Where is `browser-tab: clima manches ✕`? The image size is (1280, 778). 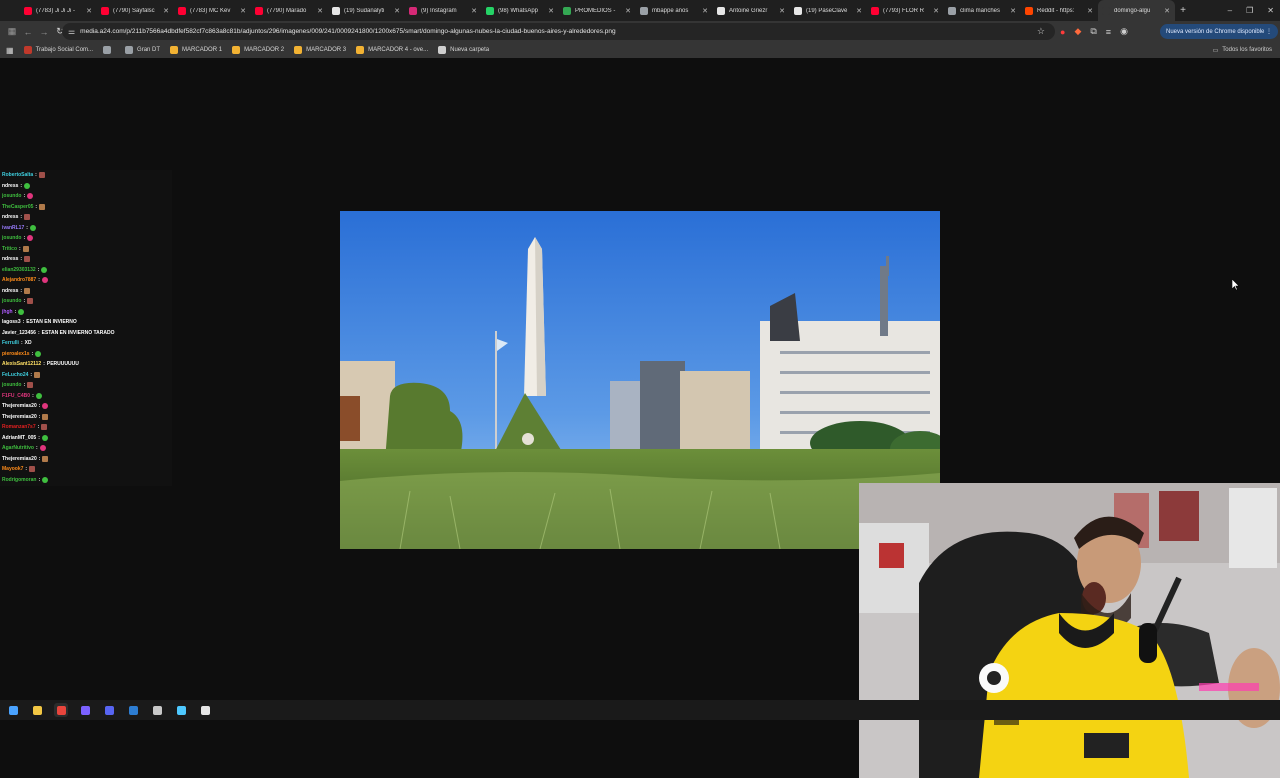 browser-tab: clima manches ✕ is located at coordinates (982, 10).